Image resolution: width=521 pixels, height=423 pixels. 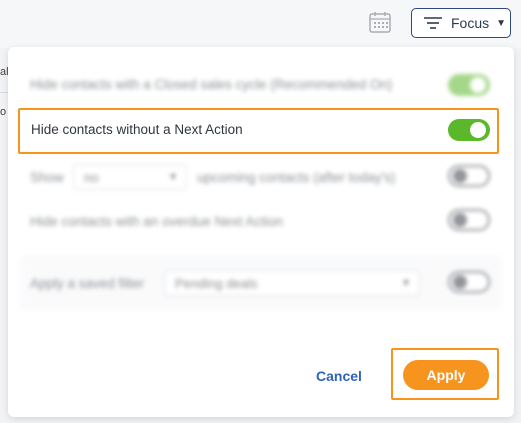 What do you see at coordinates (433, 23) in the screenshot?
I see `filter-lines-icon` at bounding box center [433, 23].